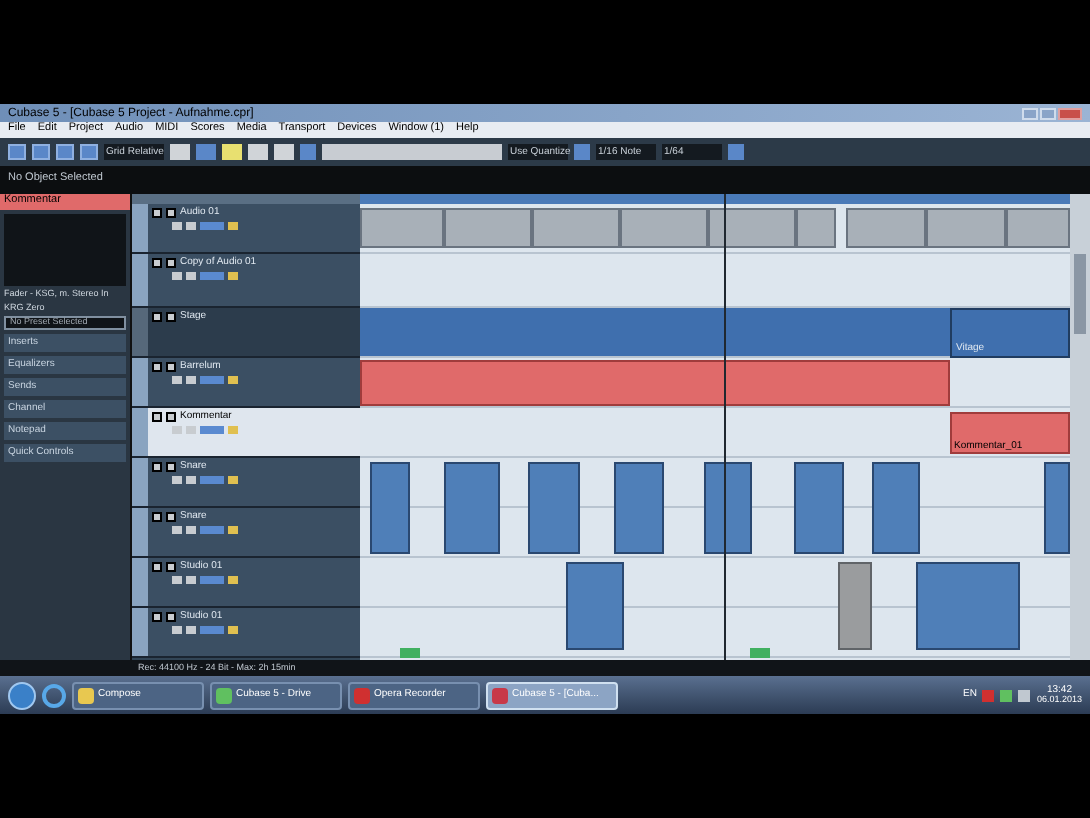  Describe the element at coordinates (65, 250) in the screenshot. I see `channel-settings-panel` at that location.